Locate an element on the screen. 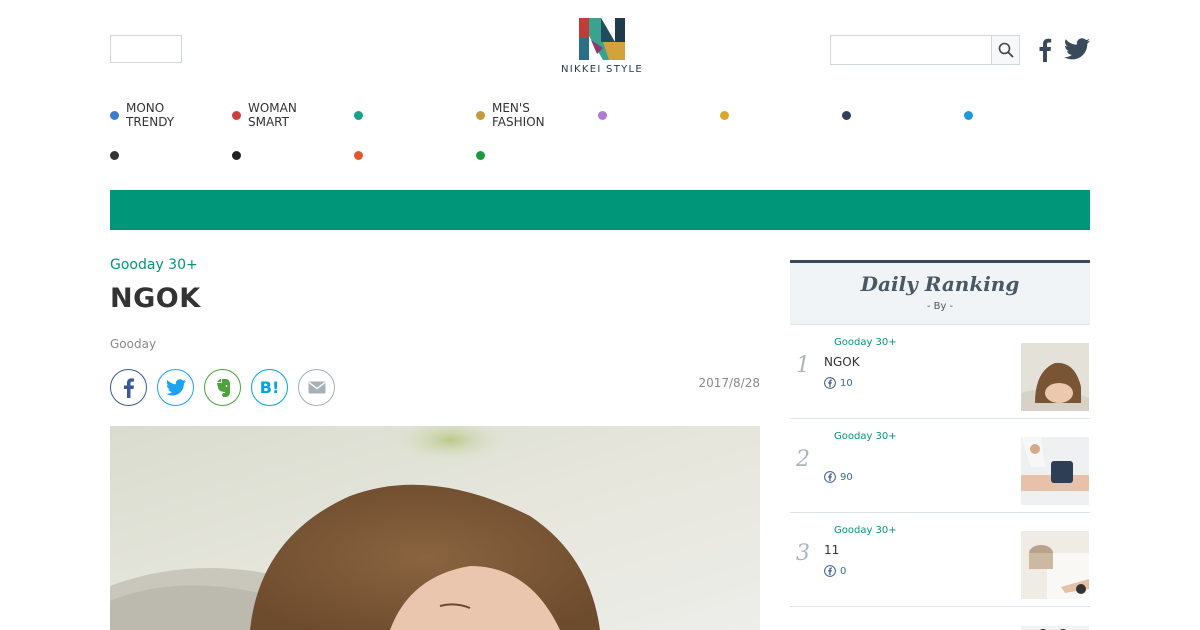 The image size is (1200, 630). search-input is located at coordinates (911, 50).